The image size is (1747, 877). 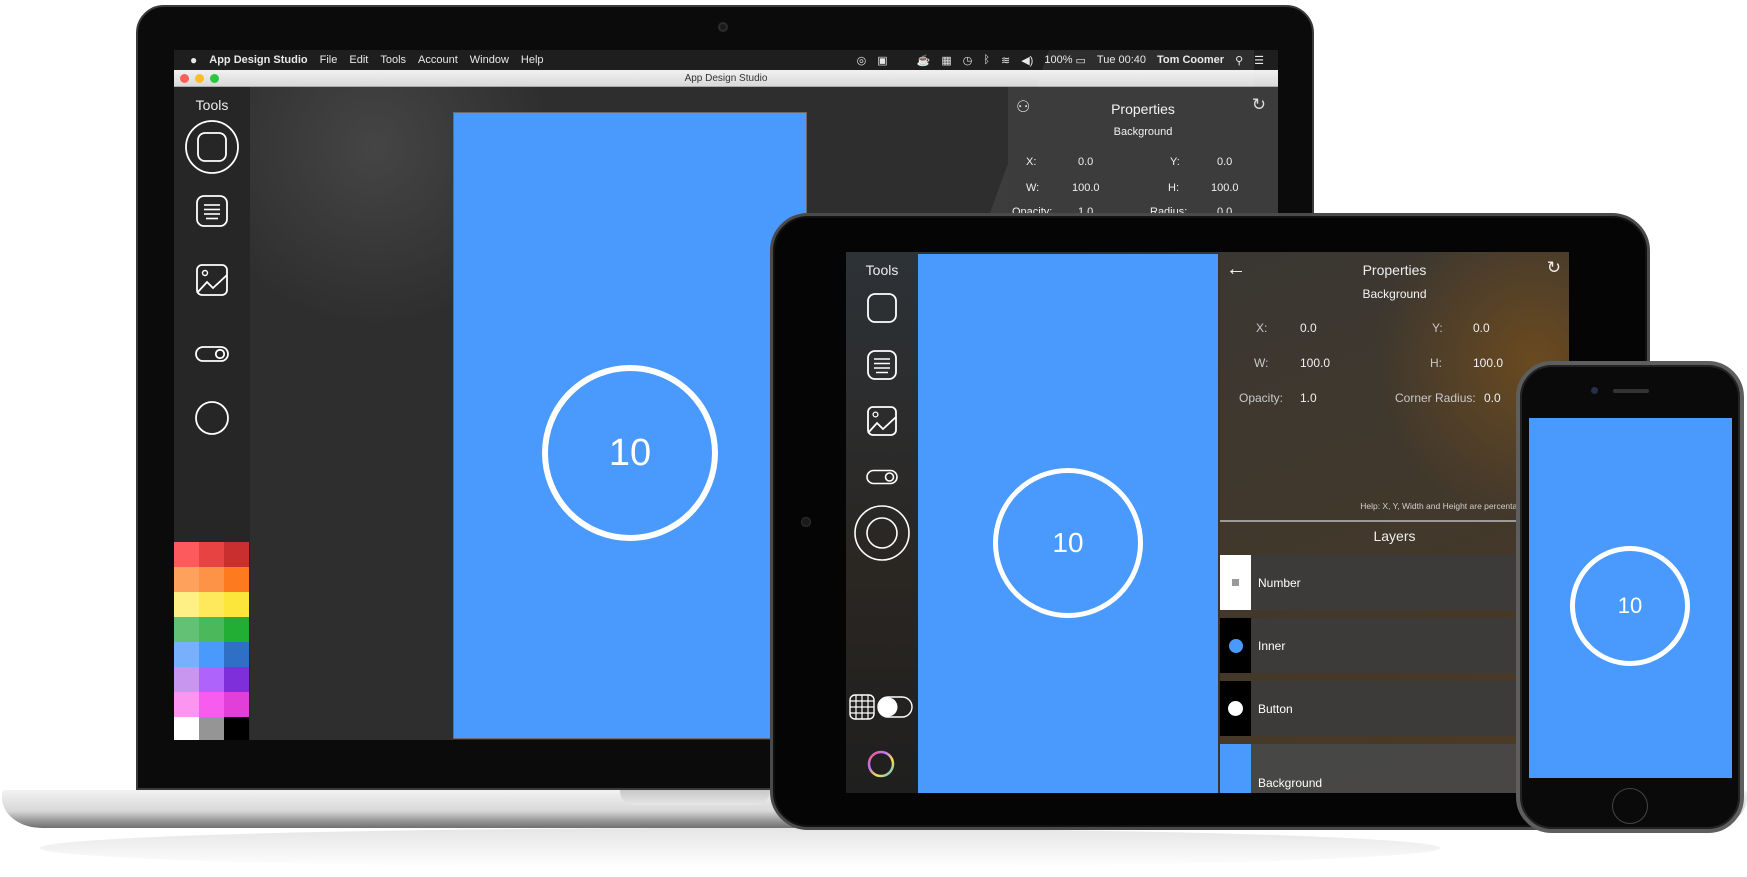 I want to click on apple-logo-icon: ●, so click(x=193, y=60).